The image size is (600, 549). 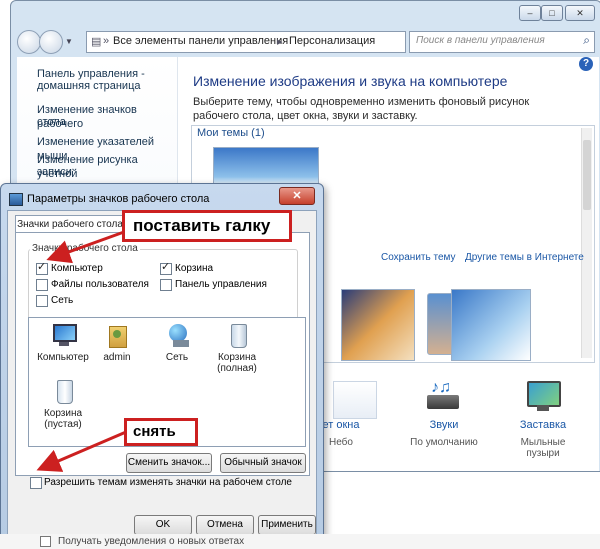 What do you see at coordinates (81, 351) in the screenshot?
I see `annotation-arrows` at bounding box center [81, 351].